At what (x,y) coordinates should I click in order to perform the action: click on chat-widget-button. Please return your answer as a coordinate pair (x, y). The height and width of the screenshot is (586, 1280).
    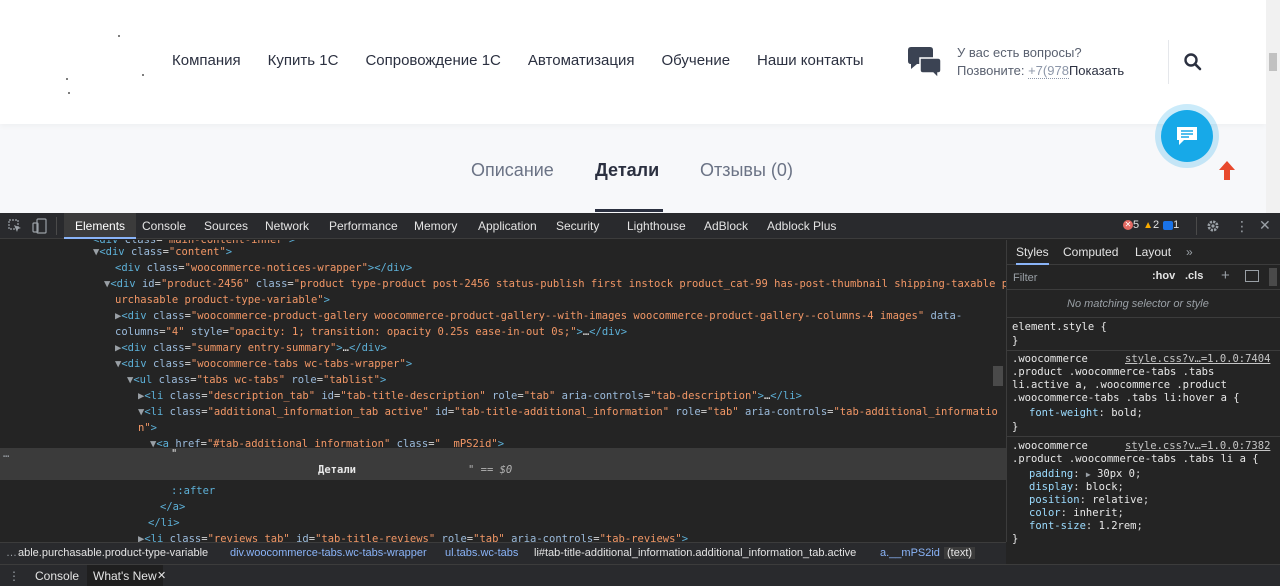
    Looking at the image, I should click on (1187, 136).